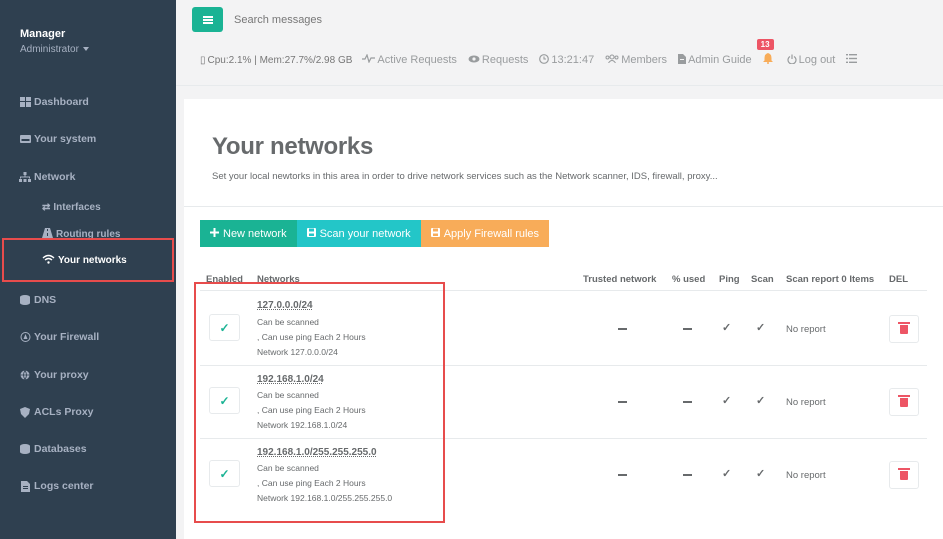 The image size is (943, 539). I want to click on file-icon, so click(25, 486).